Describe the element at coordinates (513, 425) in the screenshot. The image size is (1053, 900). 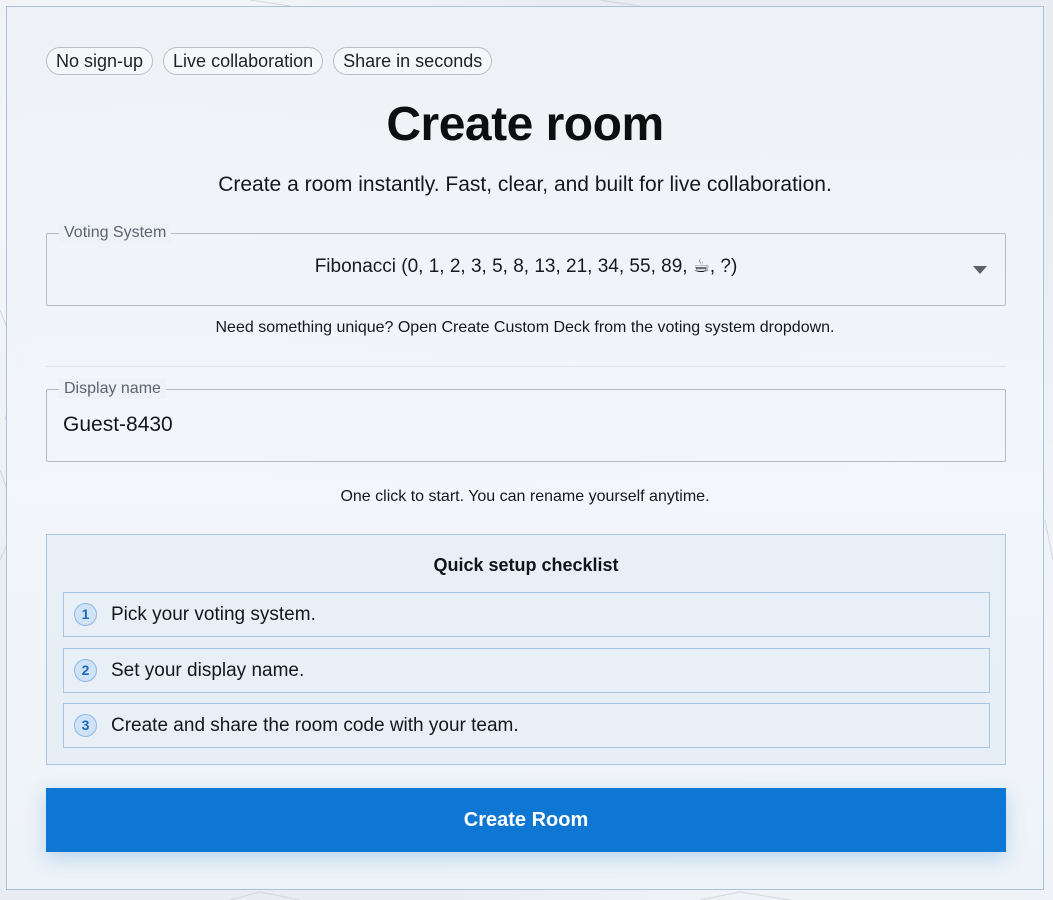
I see `display-name-input` at that location.